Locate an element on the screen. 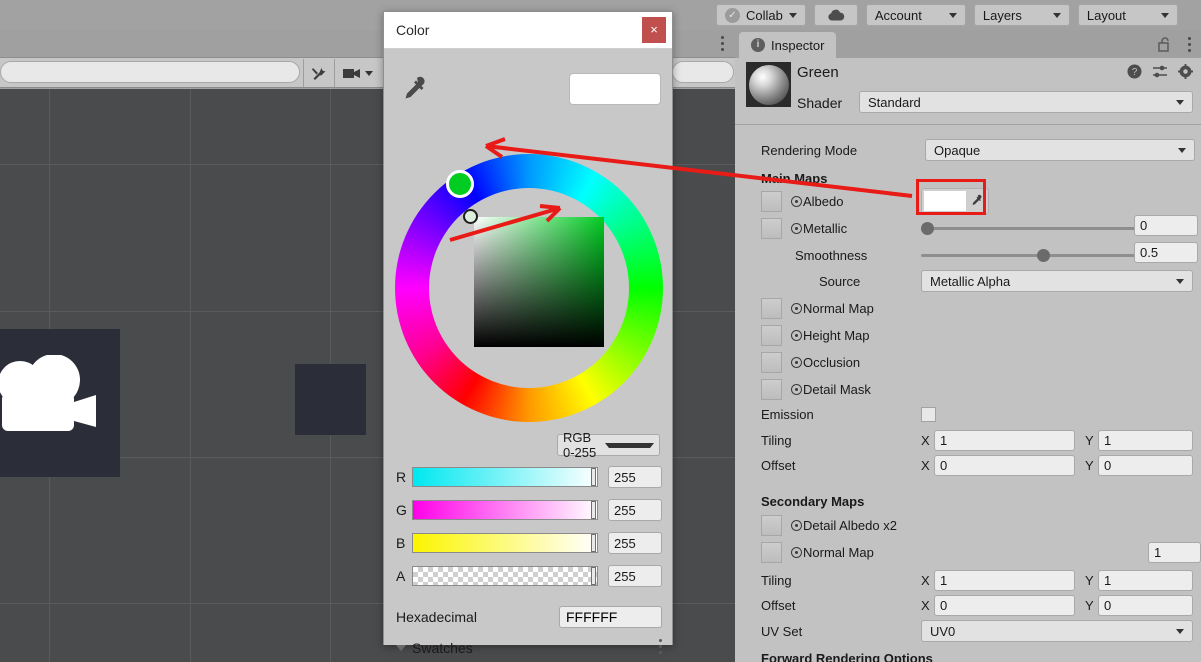 The width and height of the screenshot is (1201, 662). main-tiling-x-input is located at coordinates (1004, 440).